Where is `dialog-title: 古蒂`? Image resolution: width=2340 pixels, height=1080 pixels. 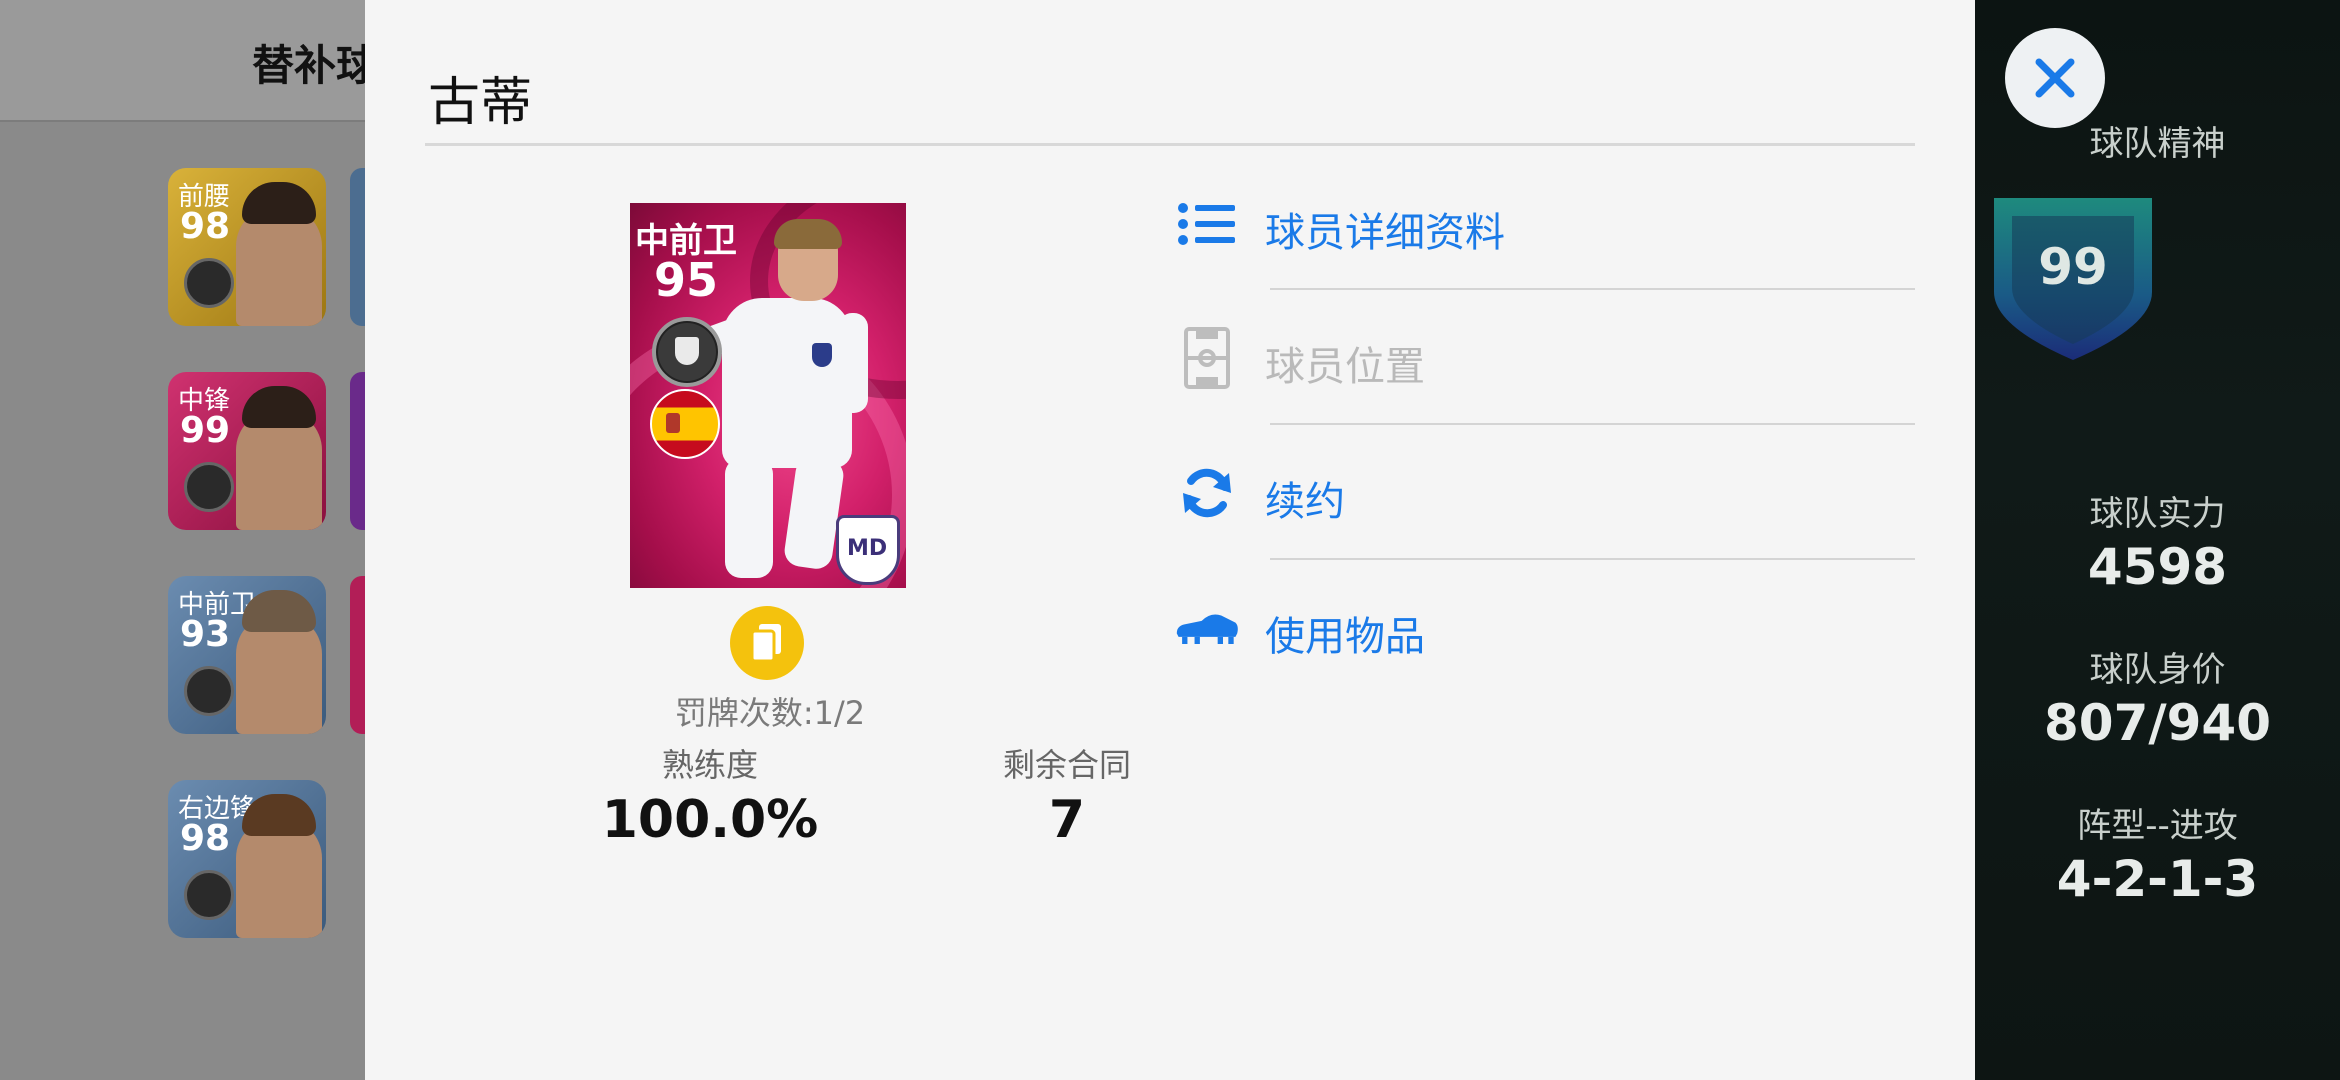
dialog-title: 古蒂 is located at coordinates (480, 103).